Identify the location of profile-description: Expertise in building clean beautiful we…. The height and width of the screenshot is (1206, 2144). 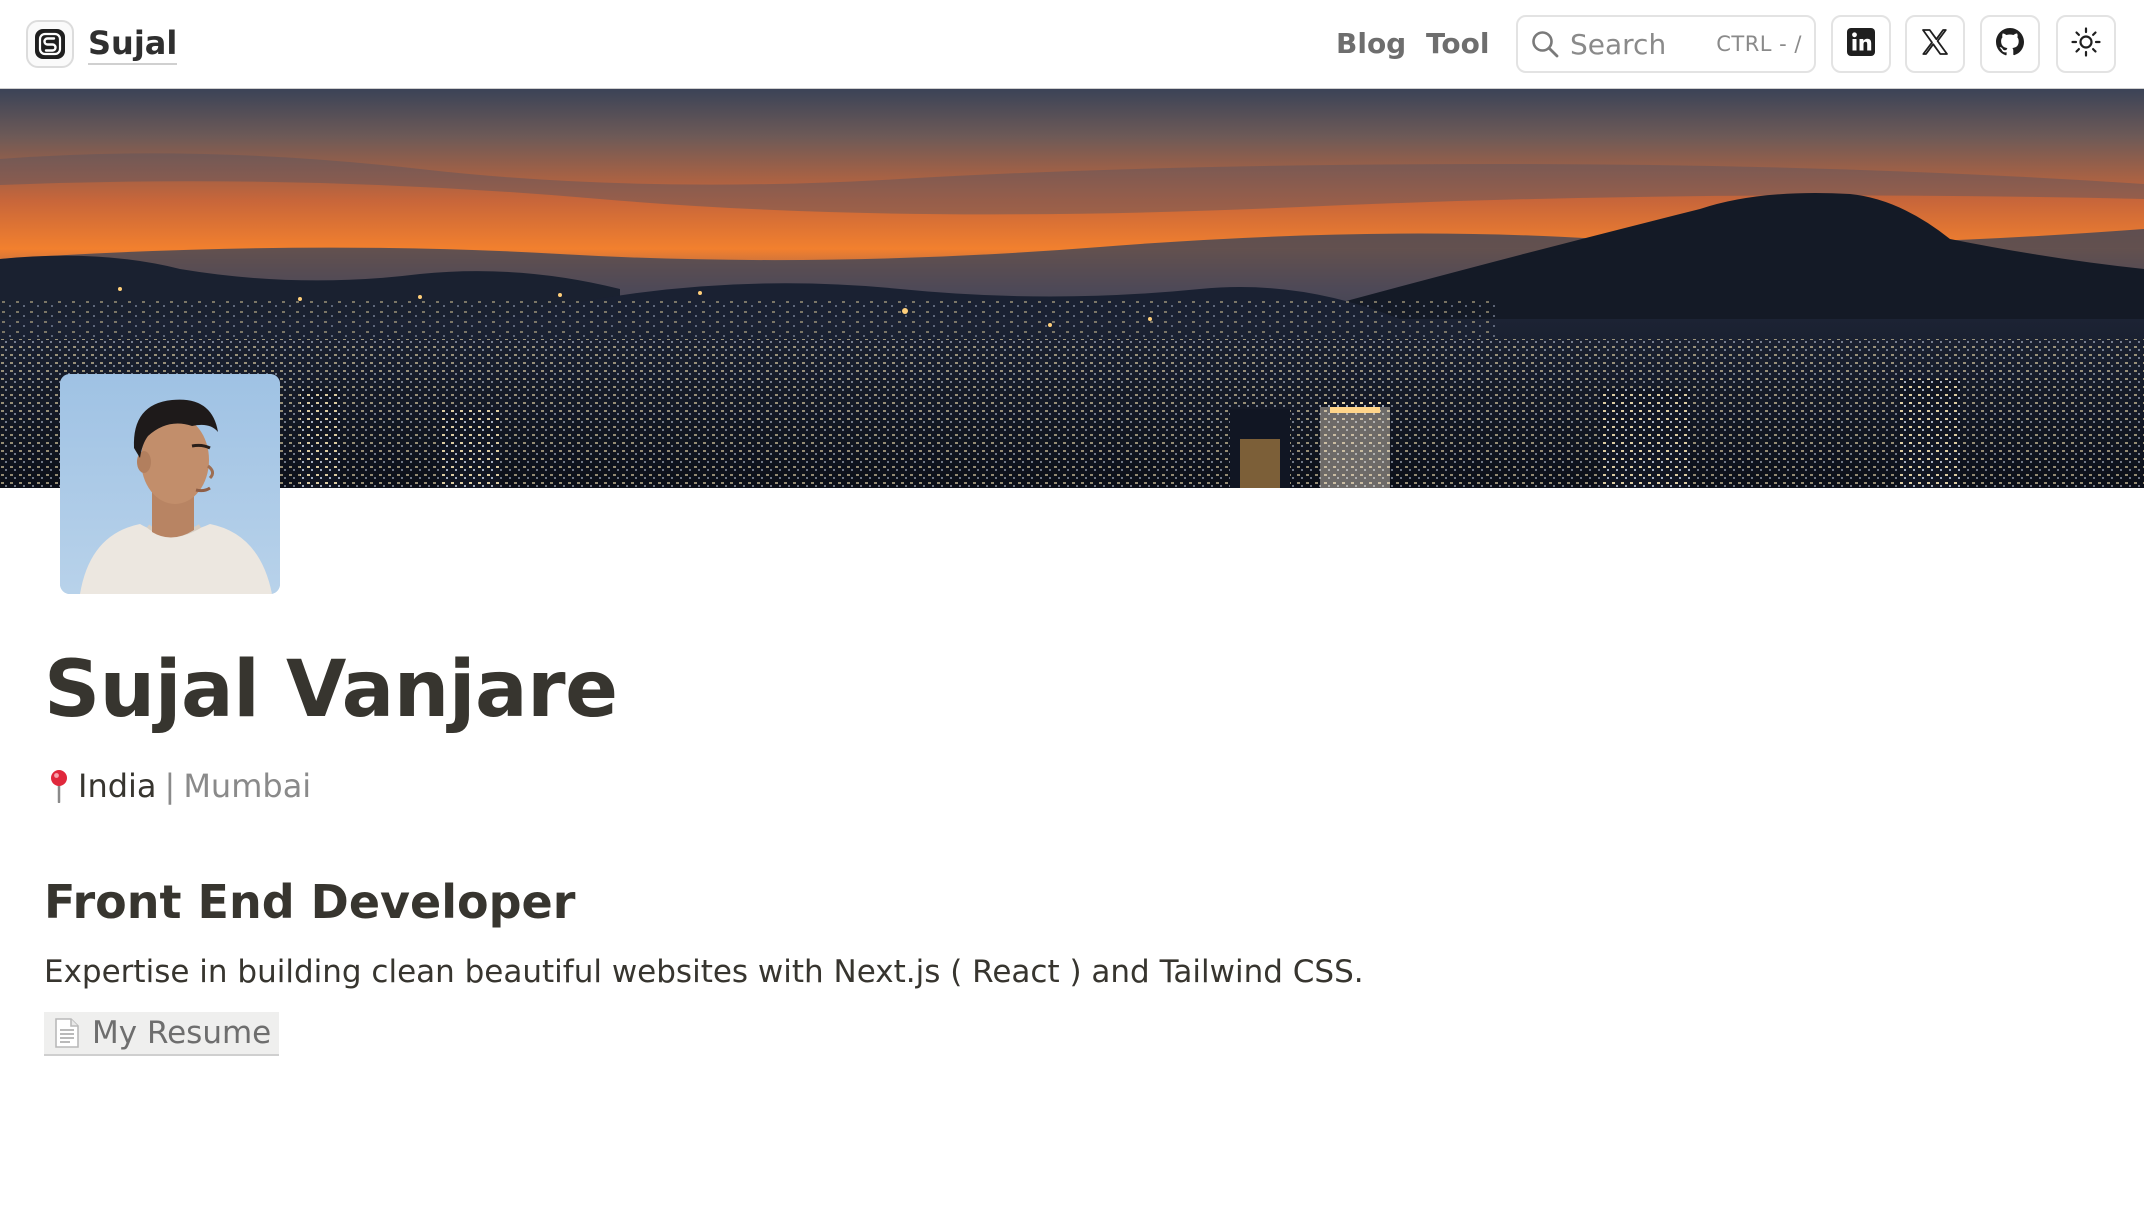
(704, 972).